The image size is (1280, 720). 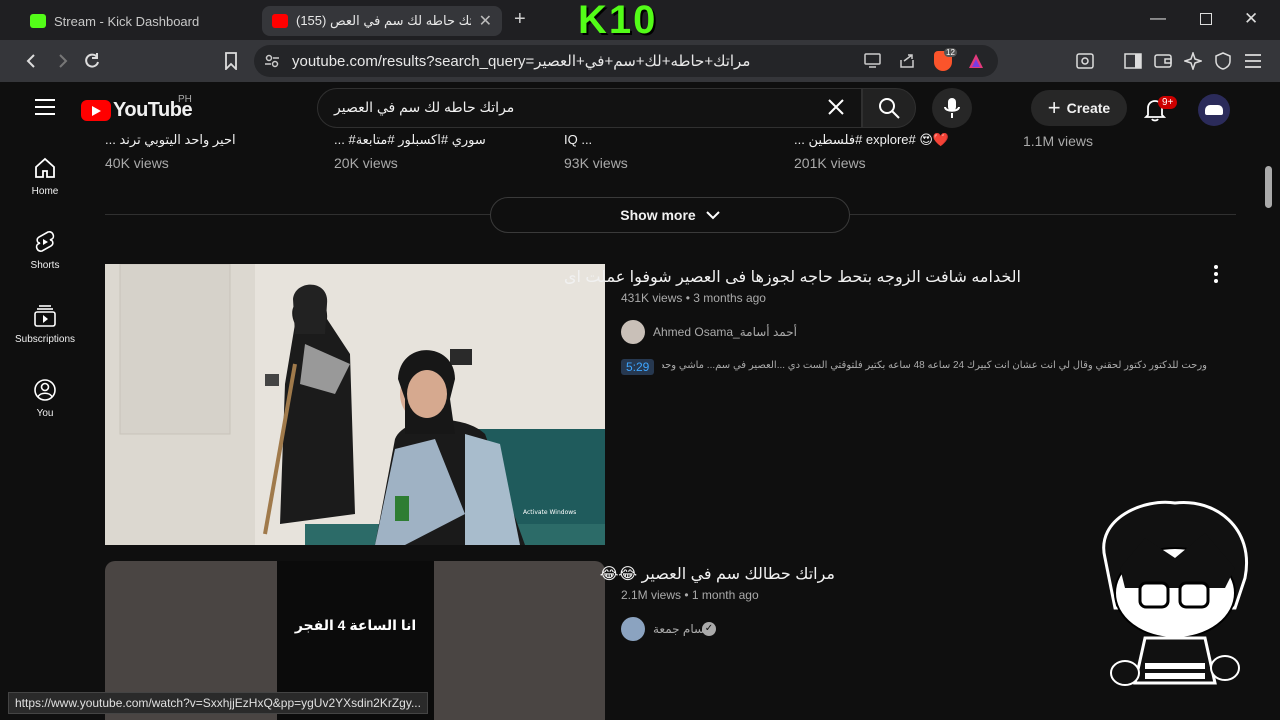 What do you see at coordinates (1054, 107) in the screenshot?
I see `plus-icon: +` at bounding box center [1054, 107].